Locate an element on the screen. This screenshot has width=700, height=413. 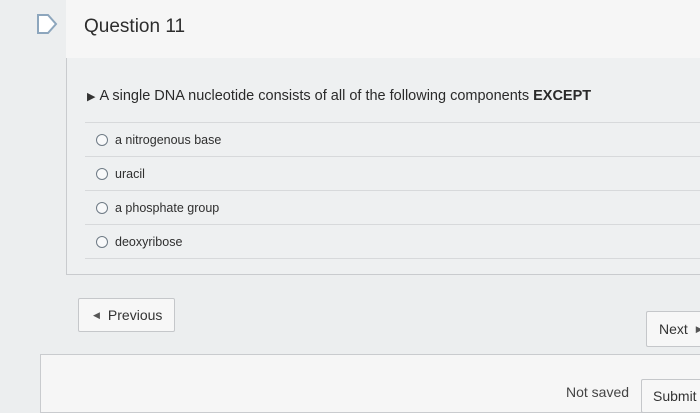
answer-label: a nitrogenous base is located at coordinates (168, 140).